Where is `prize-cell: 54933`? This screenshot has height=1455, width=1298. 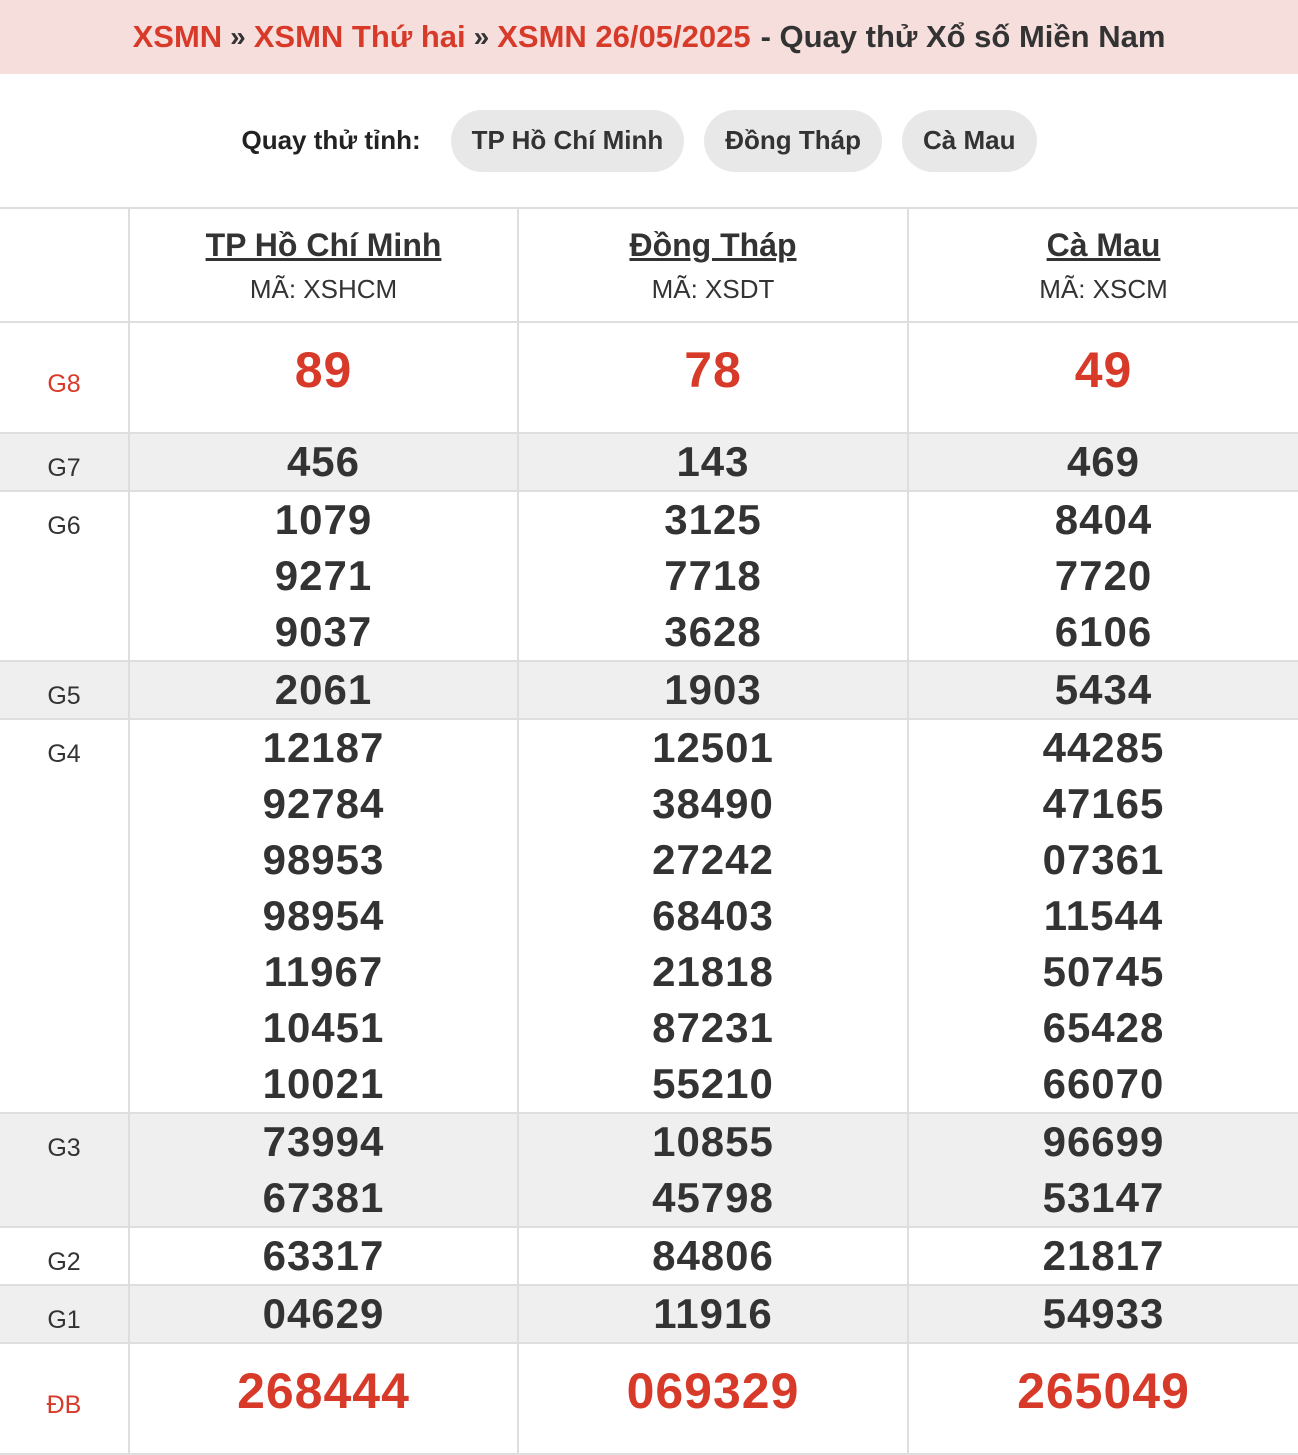 prize-cell: 54933 is located at coordinates (1102, 1314).